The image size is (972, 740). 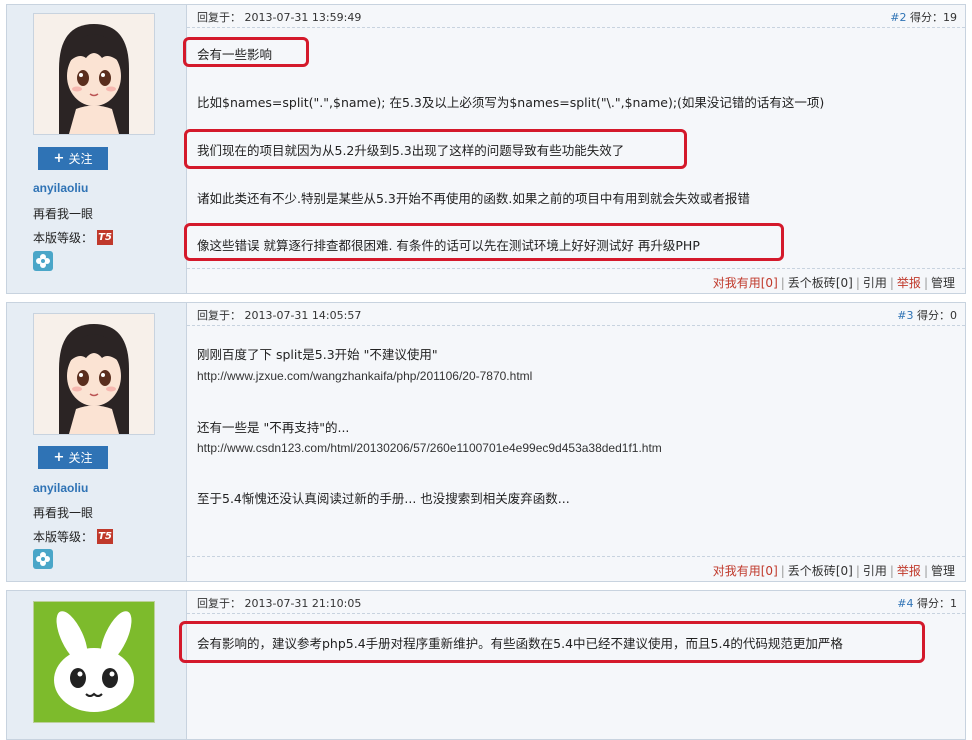 I want to click on floor-link: #4, so click(x=905, y=603).